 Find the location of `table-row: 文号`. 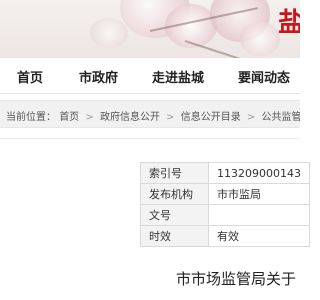

table-row: 文号 is located at coordinates (224, 215).